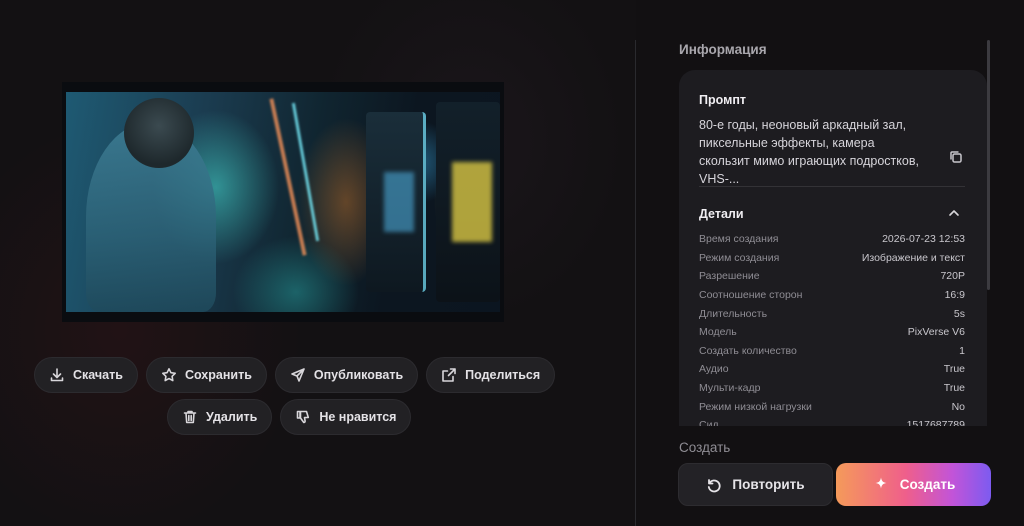  What do you see at coordinates (952, 276) in the screenshot?
I see `detail-value: 720P` at bounding box center [952, 276].